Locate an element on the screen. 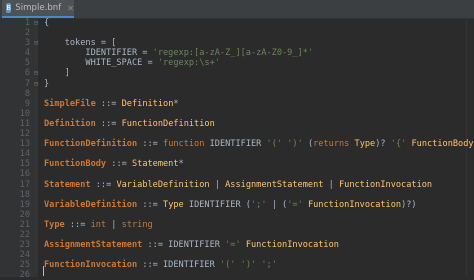 The height and width of the screenshot is (280, 474). code-line: 20 is located at coordinates (237, 215).